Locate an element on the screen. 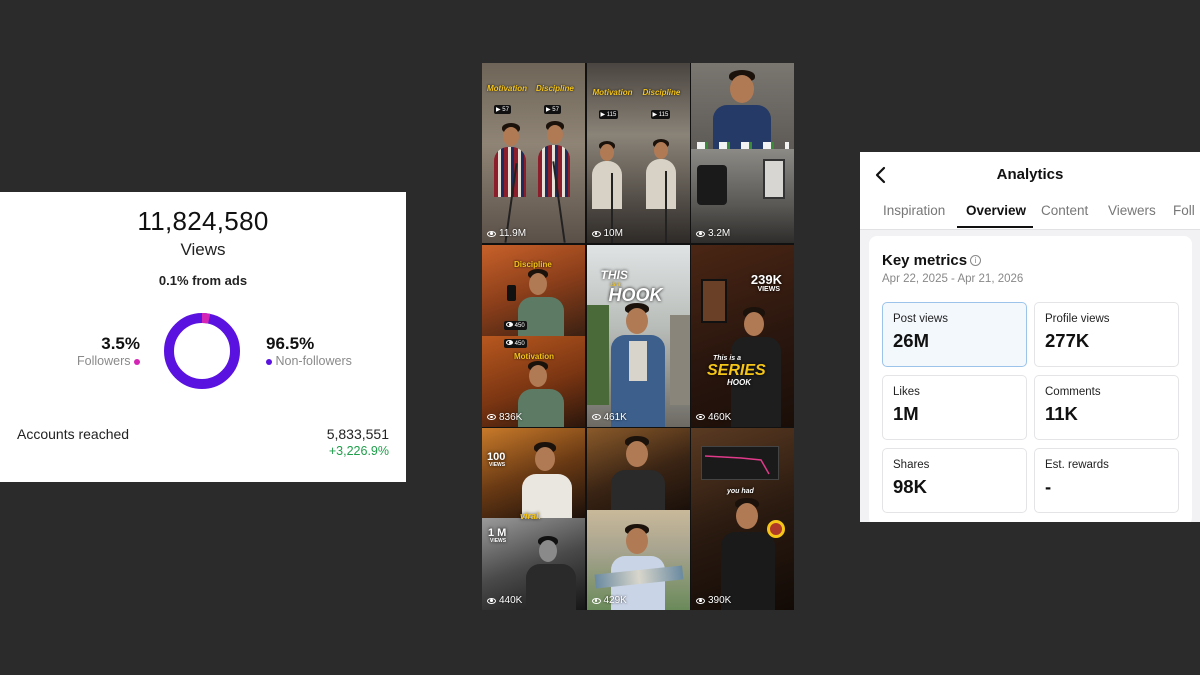 The width and height of the screenshot is (1200, 675). nonfollowers-dot-icon is located at coordinates (269, 361).